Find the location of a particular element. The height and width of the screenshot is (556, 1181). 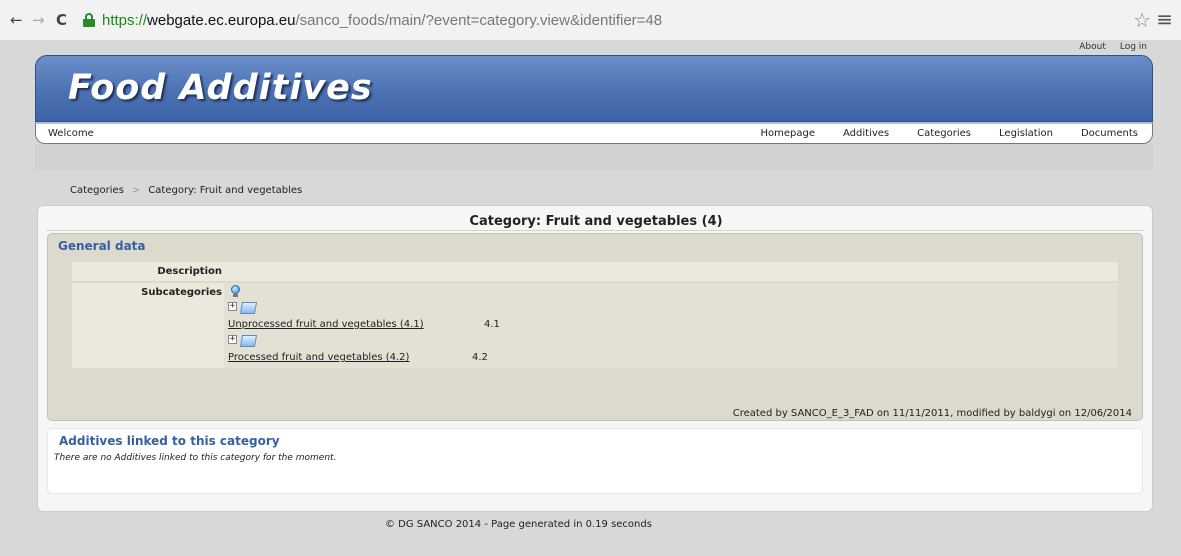

breadcrumb-categories: Categories is located at coordinates (97, 190).